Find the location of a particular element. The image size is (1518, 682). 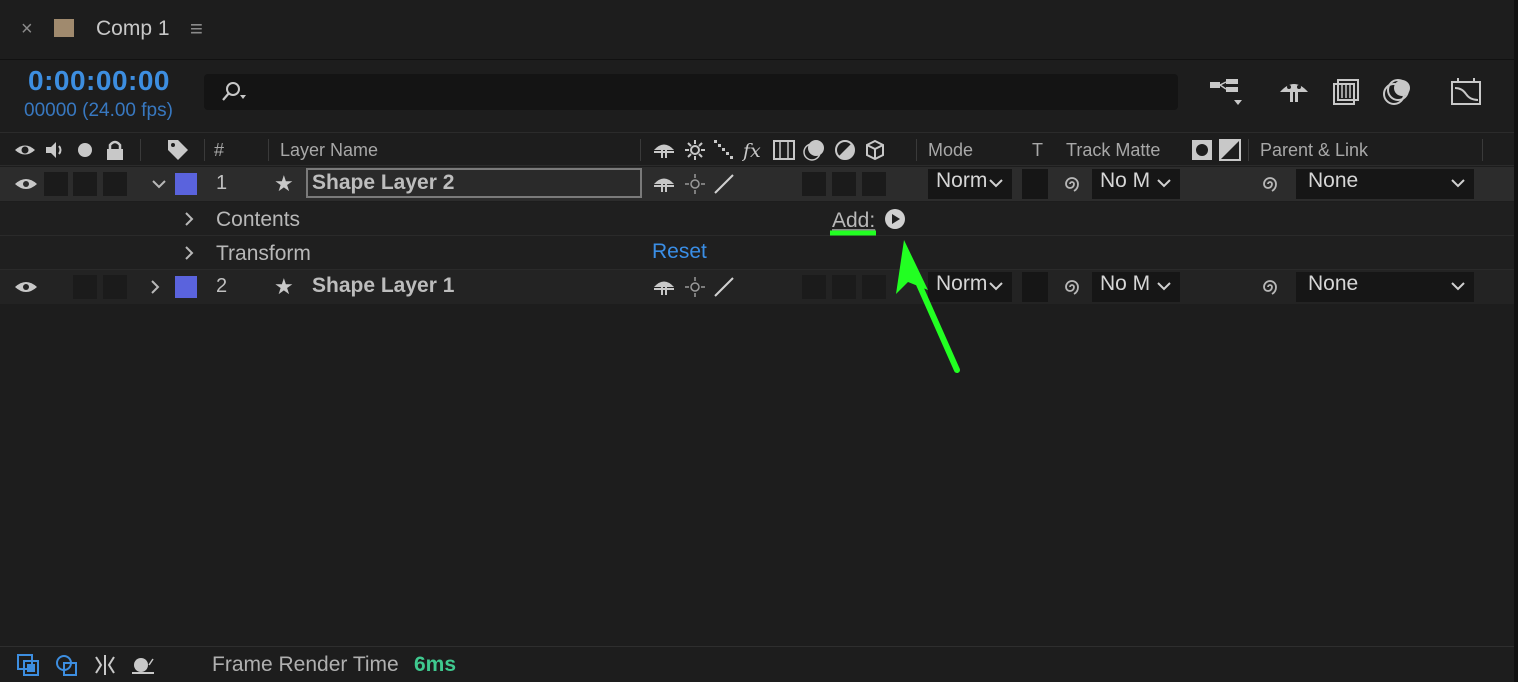

column-t: T is located at coordinates (1037, 150).